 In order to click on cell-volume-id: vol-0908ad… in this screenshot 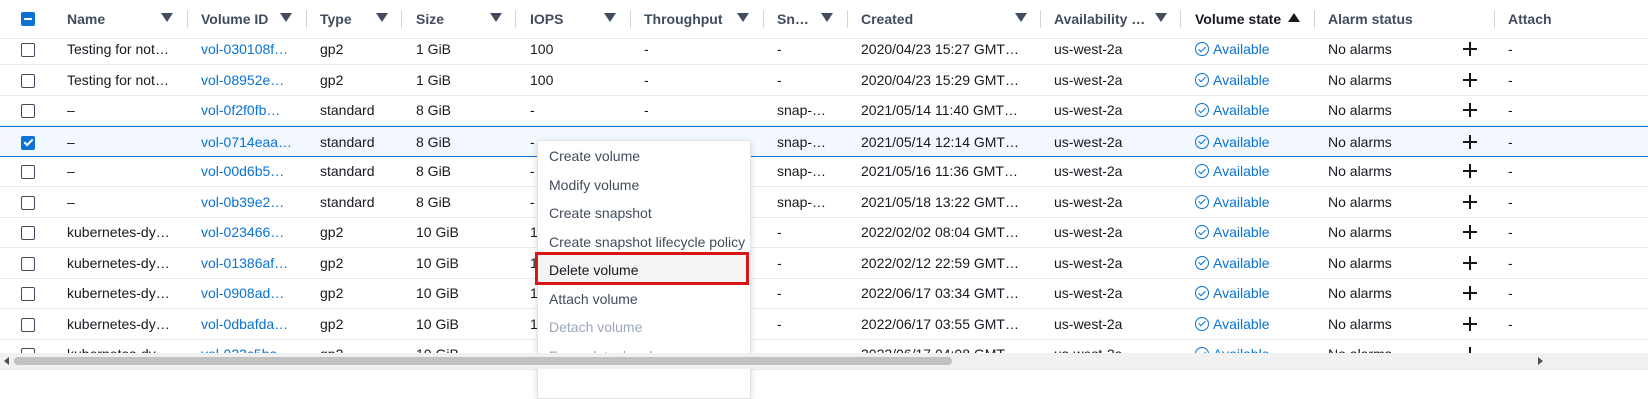, I will do `click(249, 293)`.